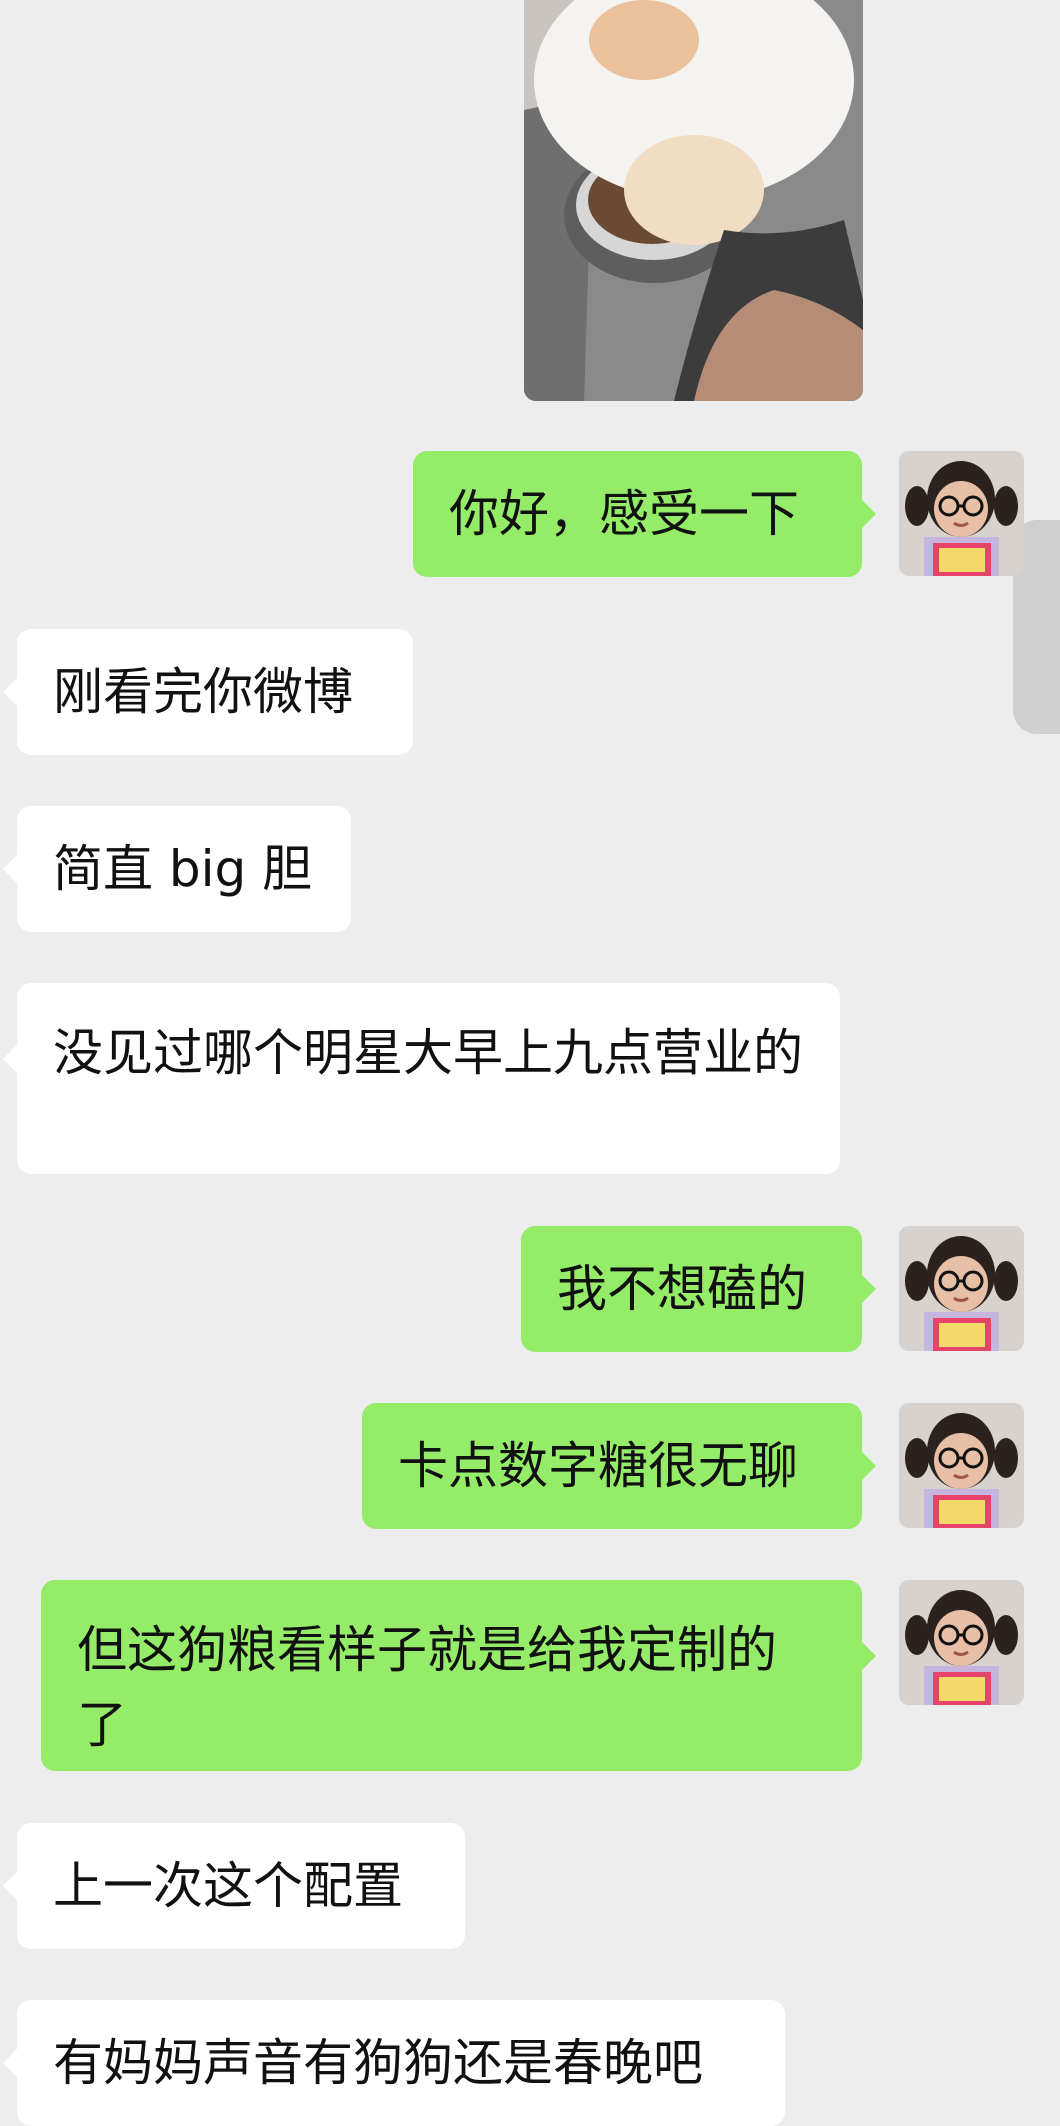  Describe the element at coordinates (427, 1687) in the screenshot. I see `message-text: 但这狗粮看样子就是给我定制的了` at that location.